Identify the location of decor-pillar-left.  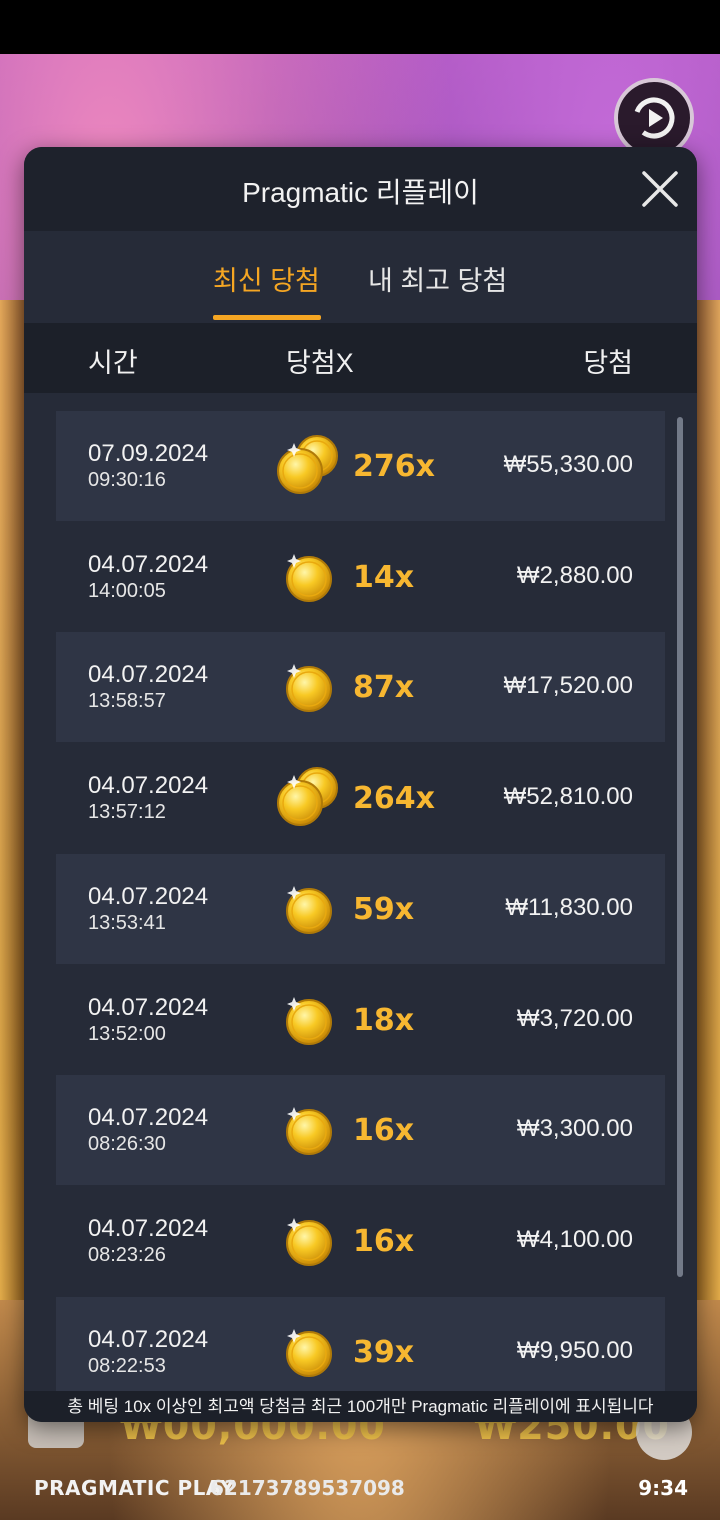
(13, 800).